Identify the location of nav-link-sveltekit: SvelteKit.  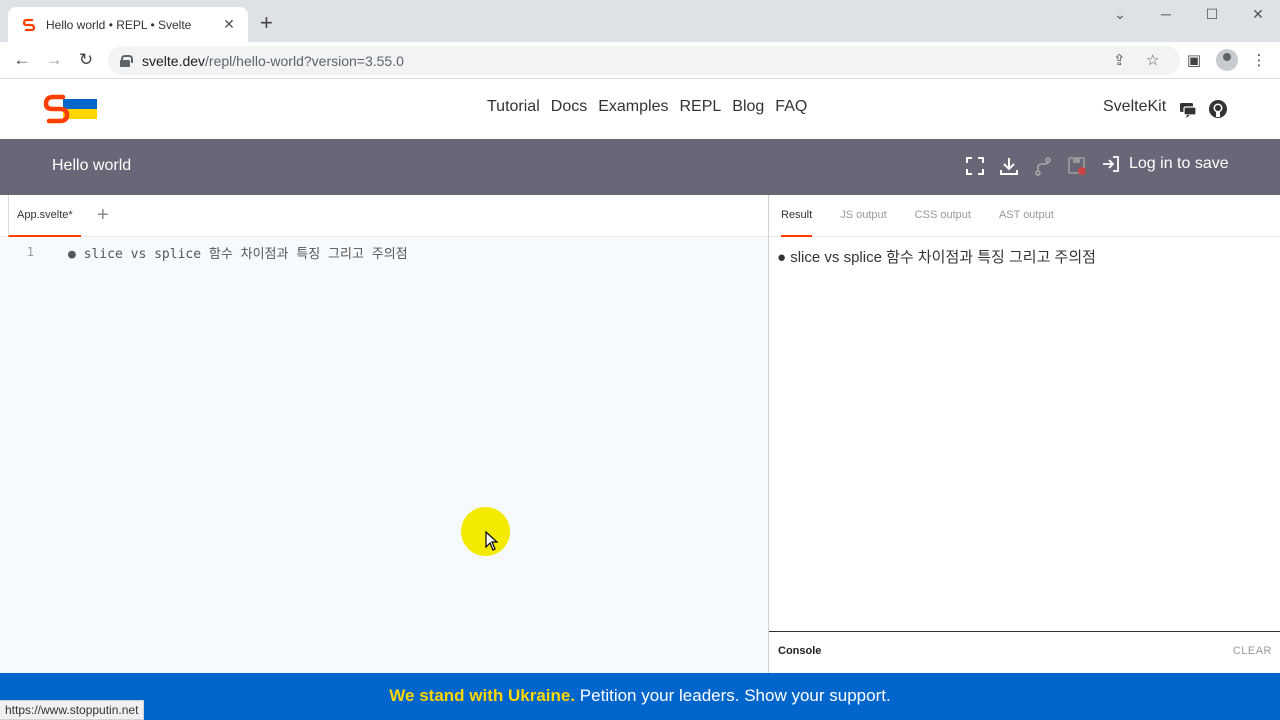
(1134, 107).